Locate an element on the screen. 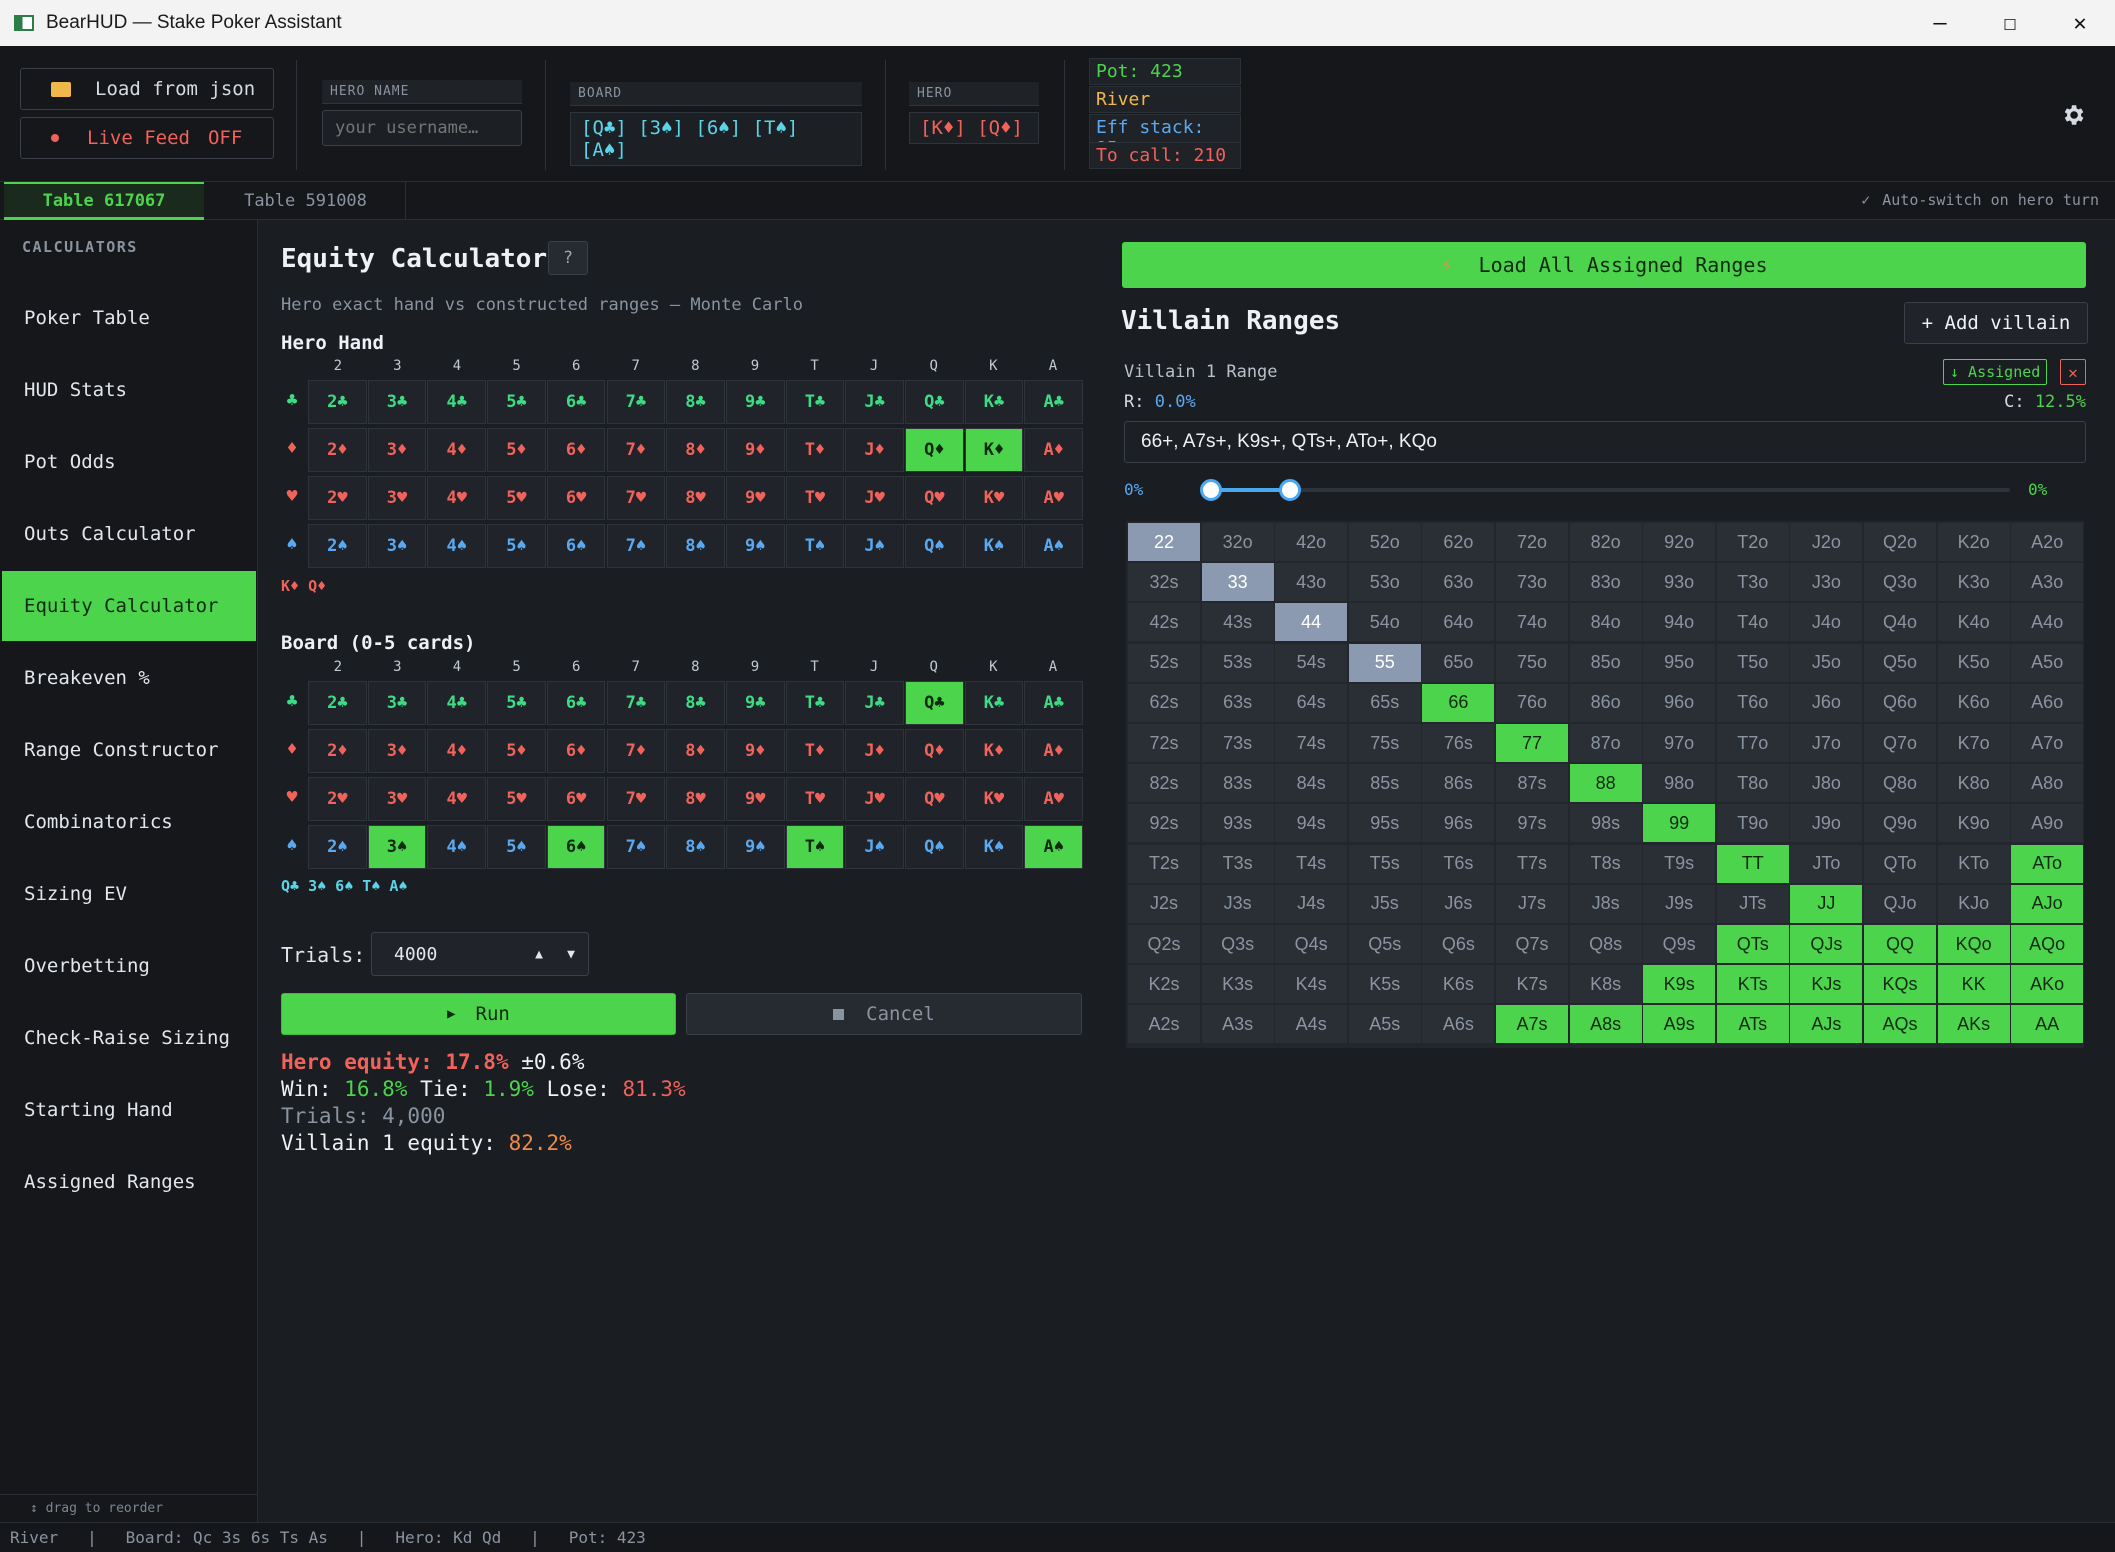 The height and width of the screenshot is (1552, 2115). board-card-button: 7♣ is located at coordinates (636, 703).